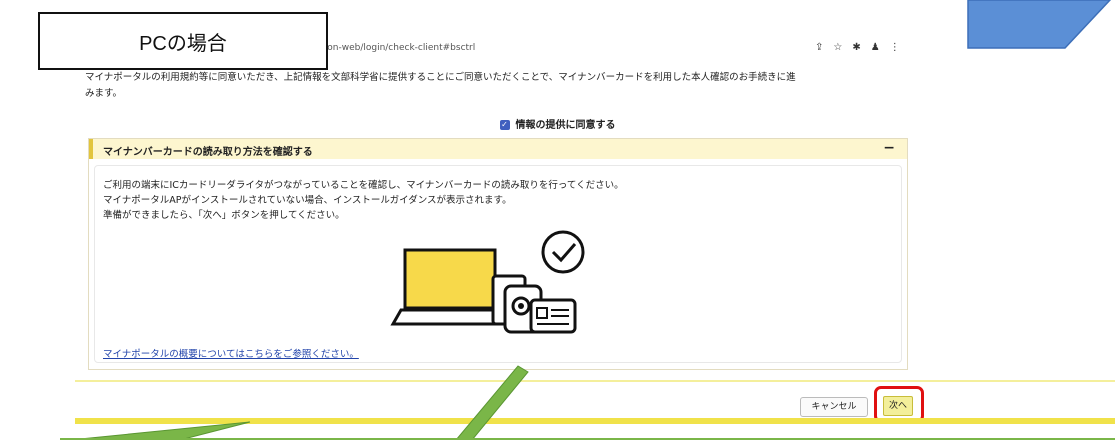 This screenshot has height=440, width=1115. Describe the element at coordinates (104, 93) in the screenshot. I see `consent-text-line2: みます。` at that location.